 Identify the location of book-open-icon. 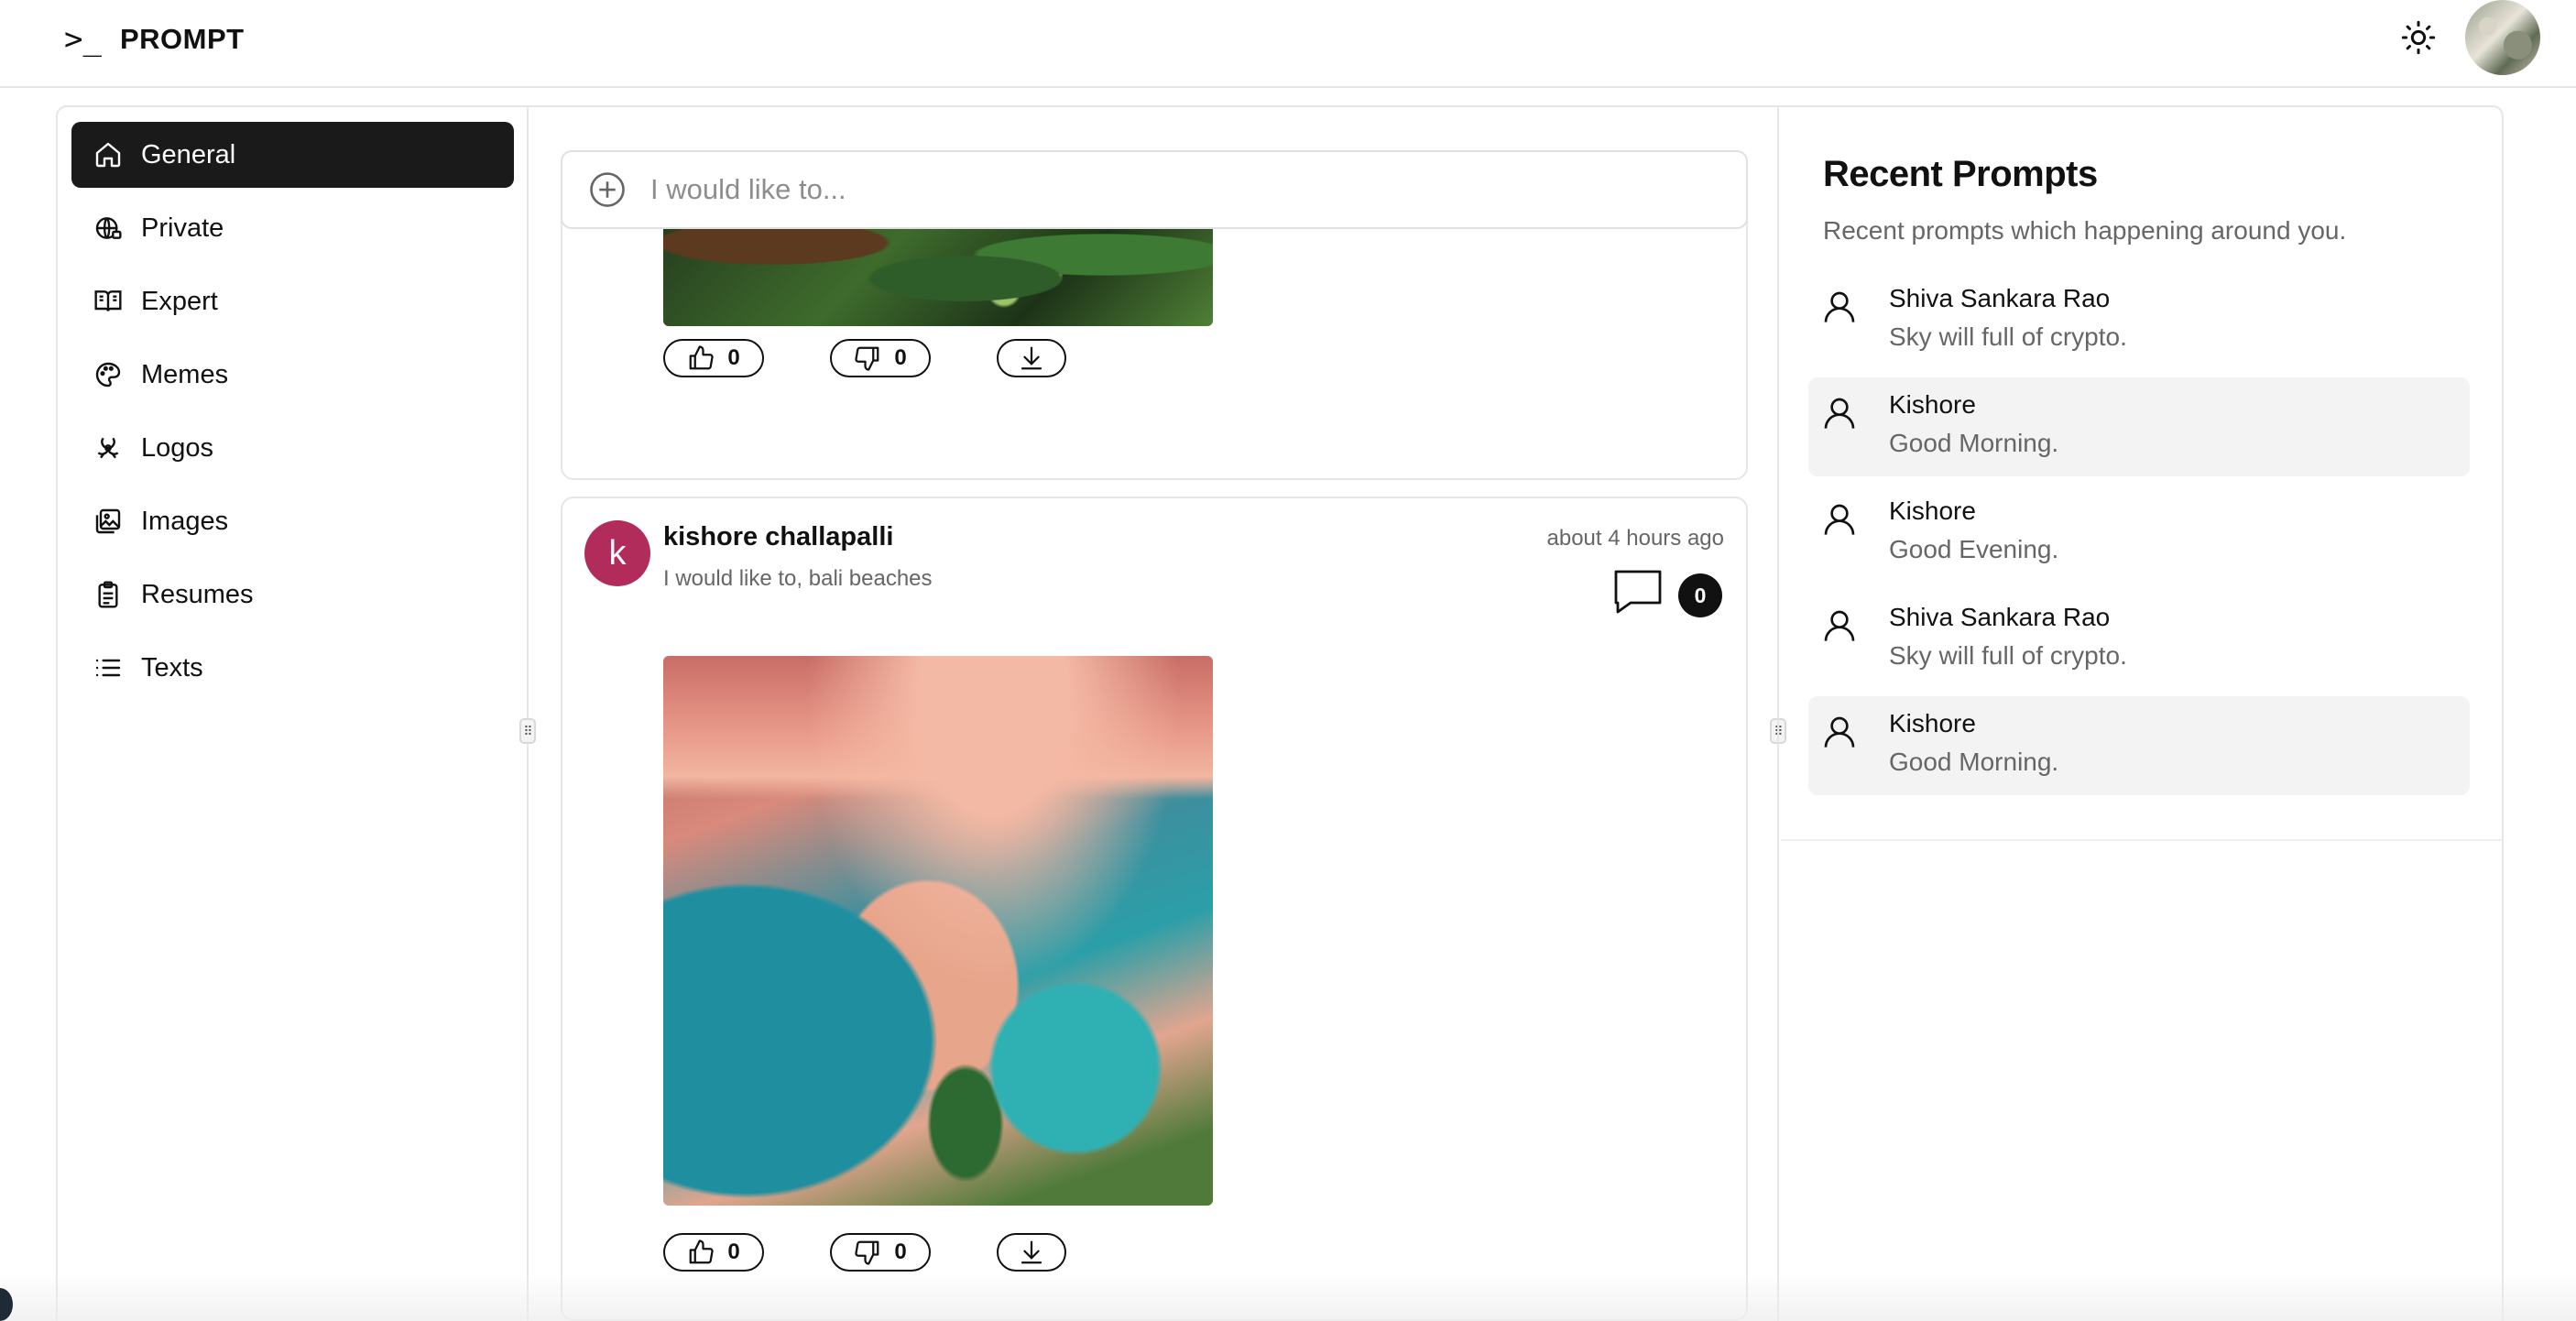
(108, 300).